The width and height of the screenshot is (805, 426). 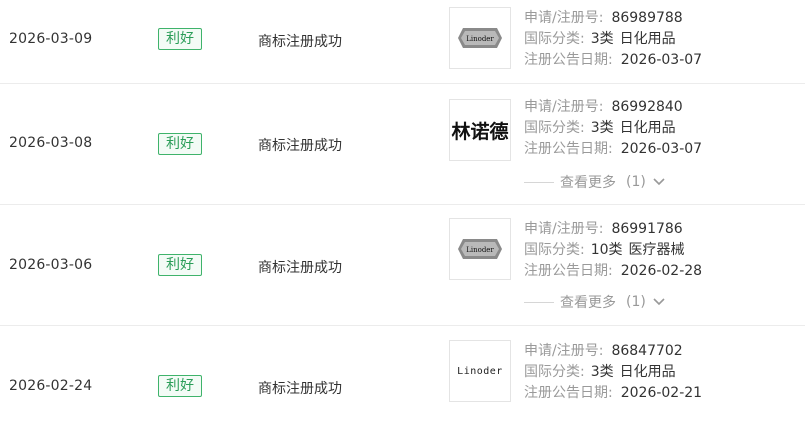 What do you see at coordinates (51, 39) in the screenshot?
I see `change-date: 2026-03-09` at bounding box center [51, 39].